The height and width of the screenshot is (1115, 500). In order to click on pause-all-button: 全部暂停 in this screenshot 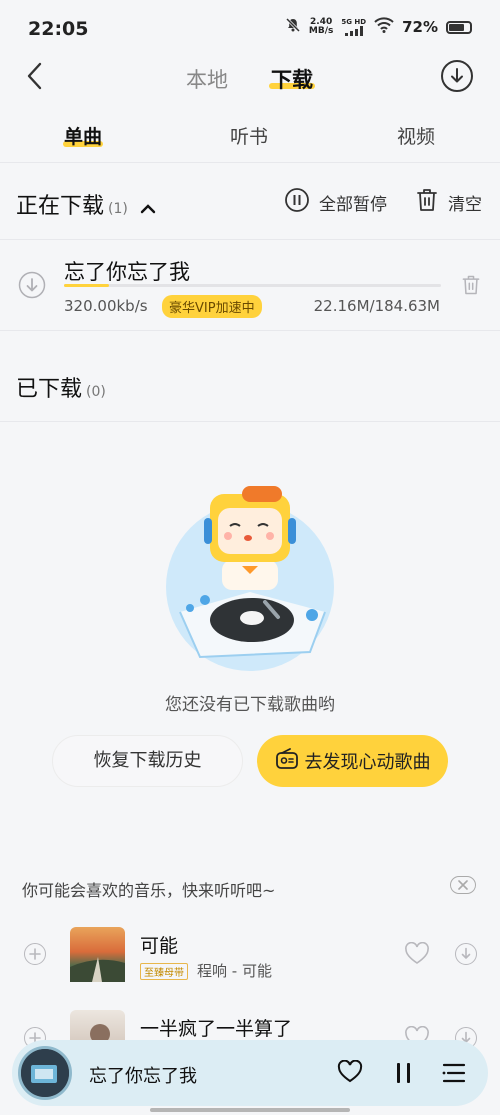, I will do `click(335, 202)`.